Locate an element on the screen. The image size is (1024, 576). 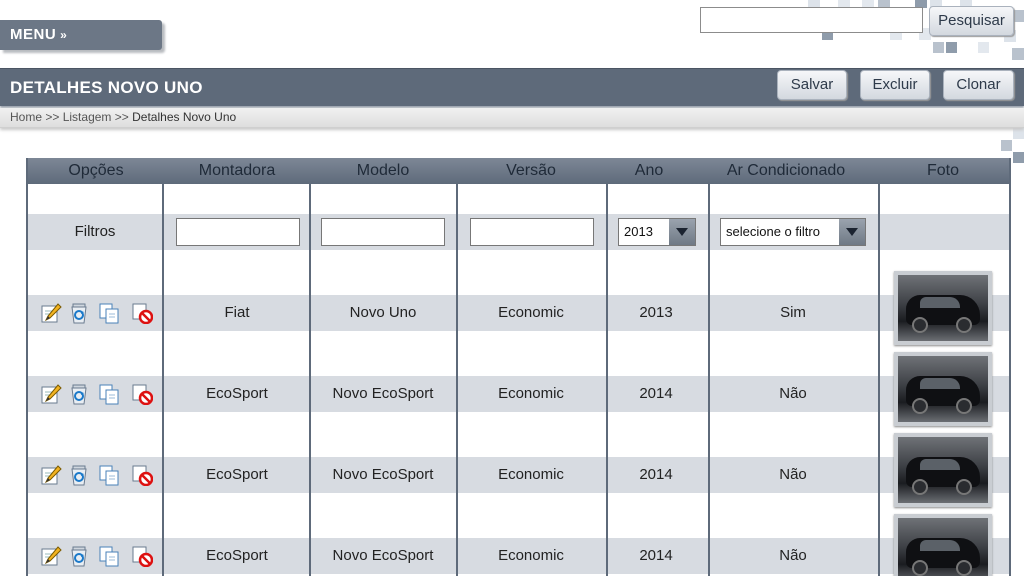
menu-button: MENU» is located at coordinates (81, 35).